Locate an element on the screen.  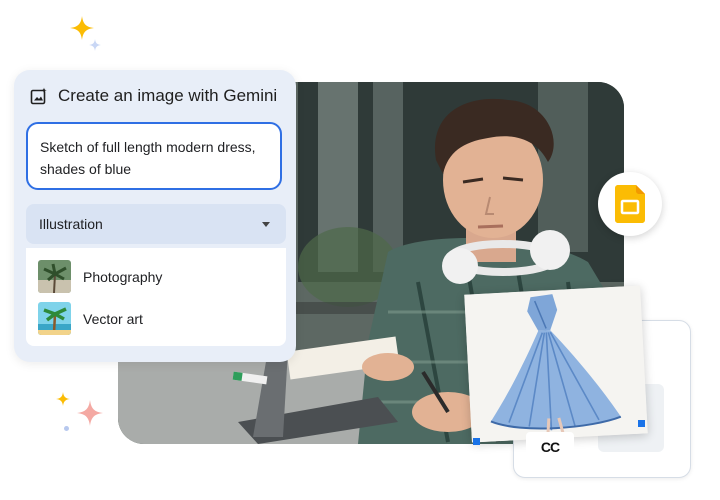
style-select: Illustration is located at coordinates (156, 224).